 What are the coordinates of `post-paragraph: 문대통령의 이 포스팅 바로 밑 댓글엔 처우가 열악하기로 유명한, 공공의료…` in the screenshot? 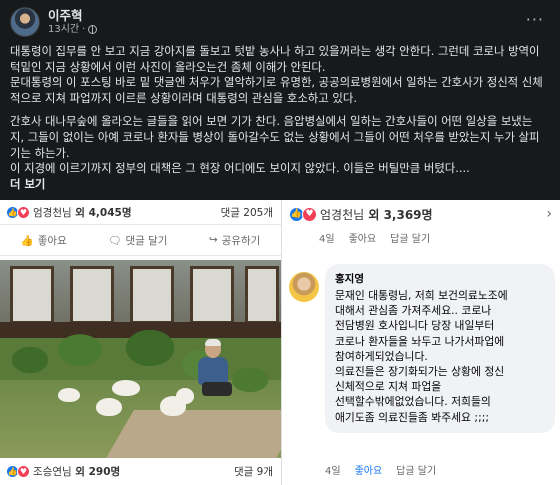 It's located at (276, 90).